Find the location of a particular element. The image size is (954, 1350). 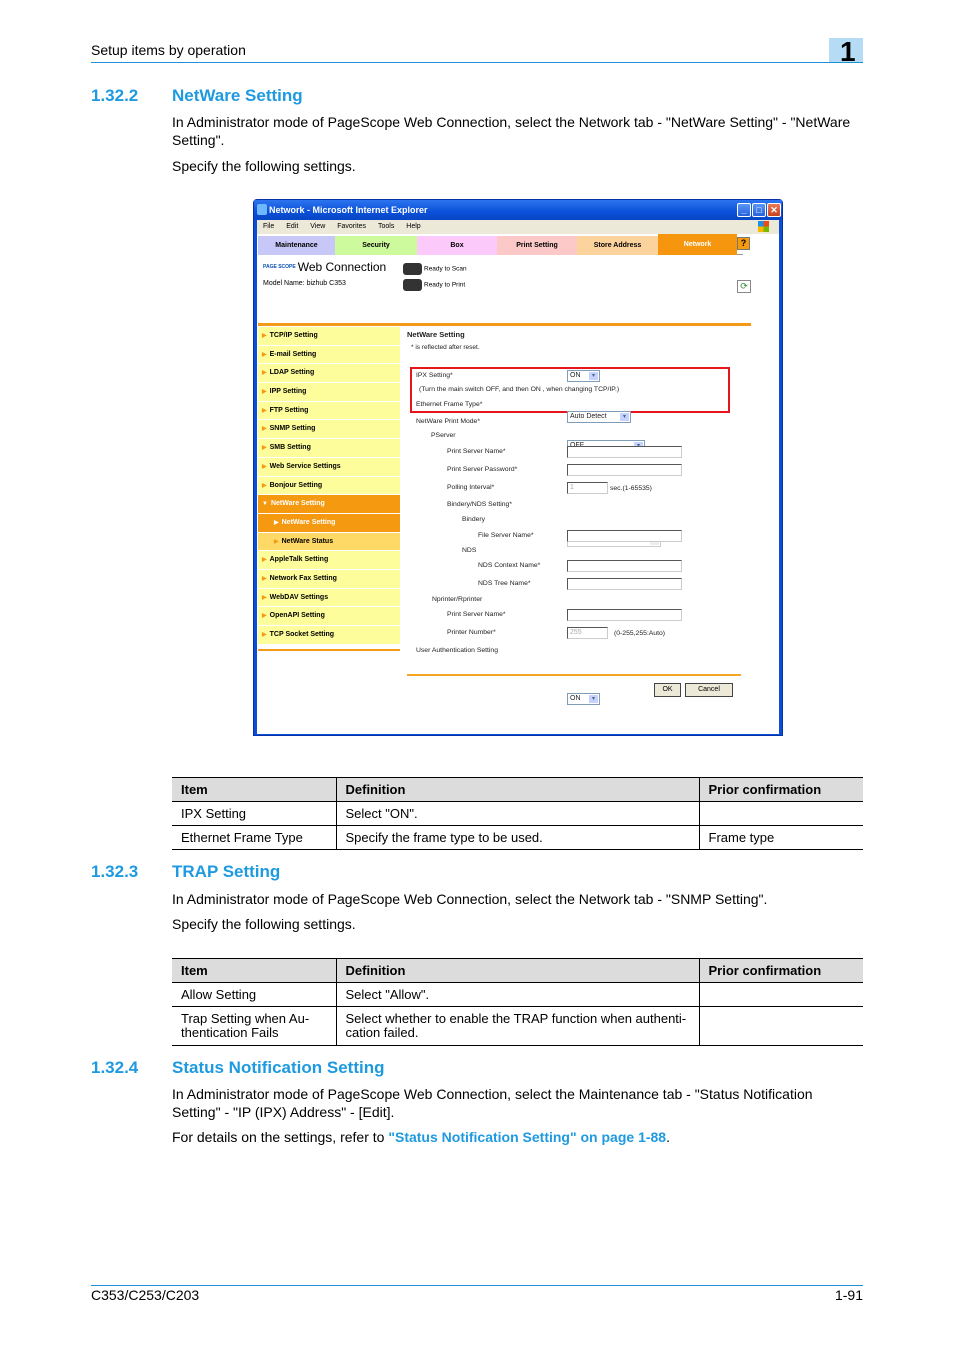

model-name: Model Name: bizhub C353 is located at coordinates (304, 283).